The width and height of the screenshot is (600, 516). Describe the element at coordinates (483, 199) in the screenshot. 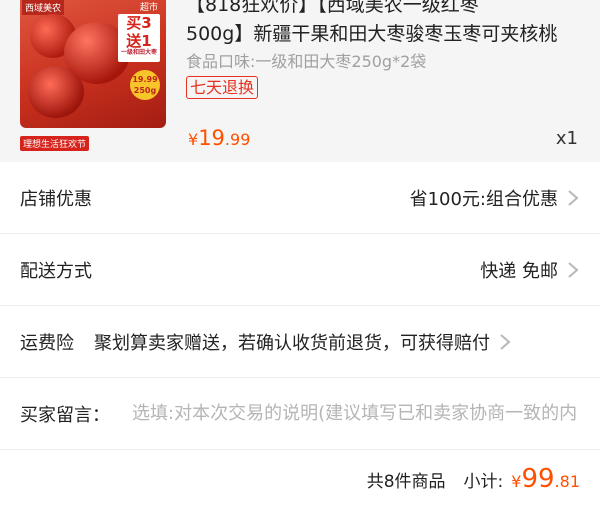

I see `store-discount-value: 省100元:组合优惠` at that location.